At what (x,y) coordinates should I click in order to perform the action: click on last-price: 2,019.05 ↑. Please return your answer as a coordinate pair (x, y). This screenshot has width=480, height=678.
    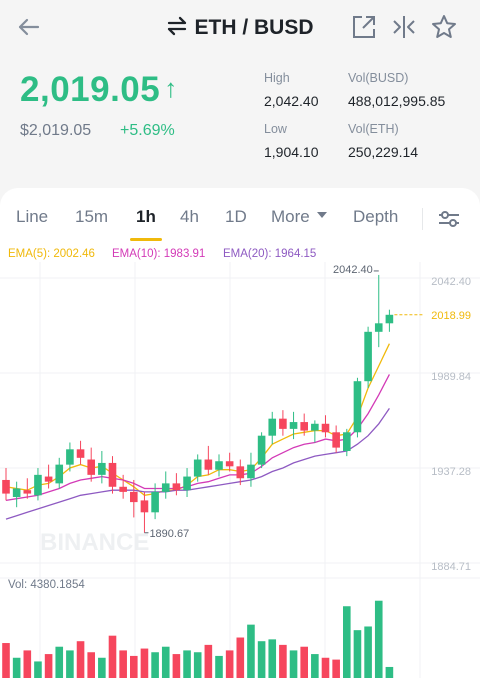
    Looking at the image, I should click on (99, 90).